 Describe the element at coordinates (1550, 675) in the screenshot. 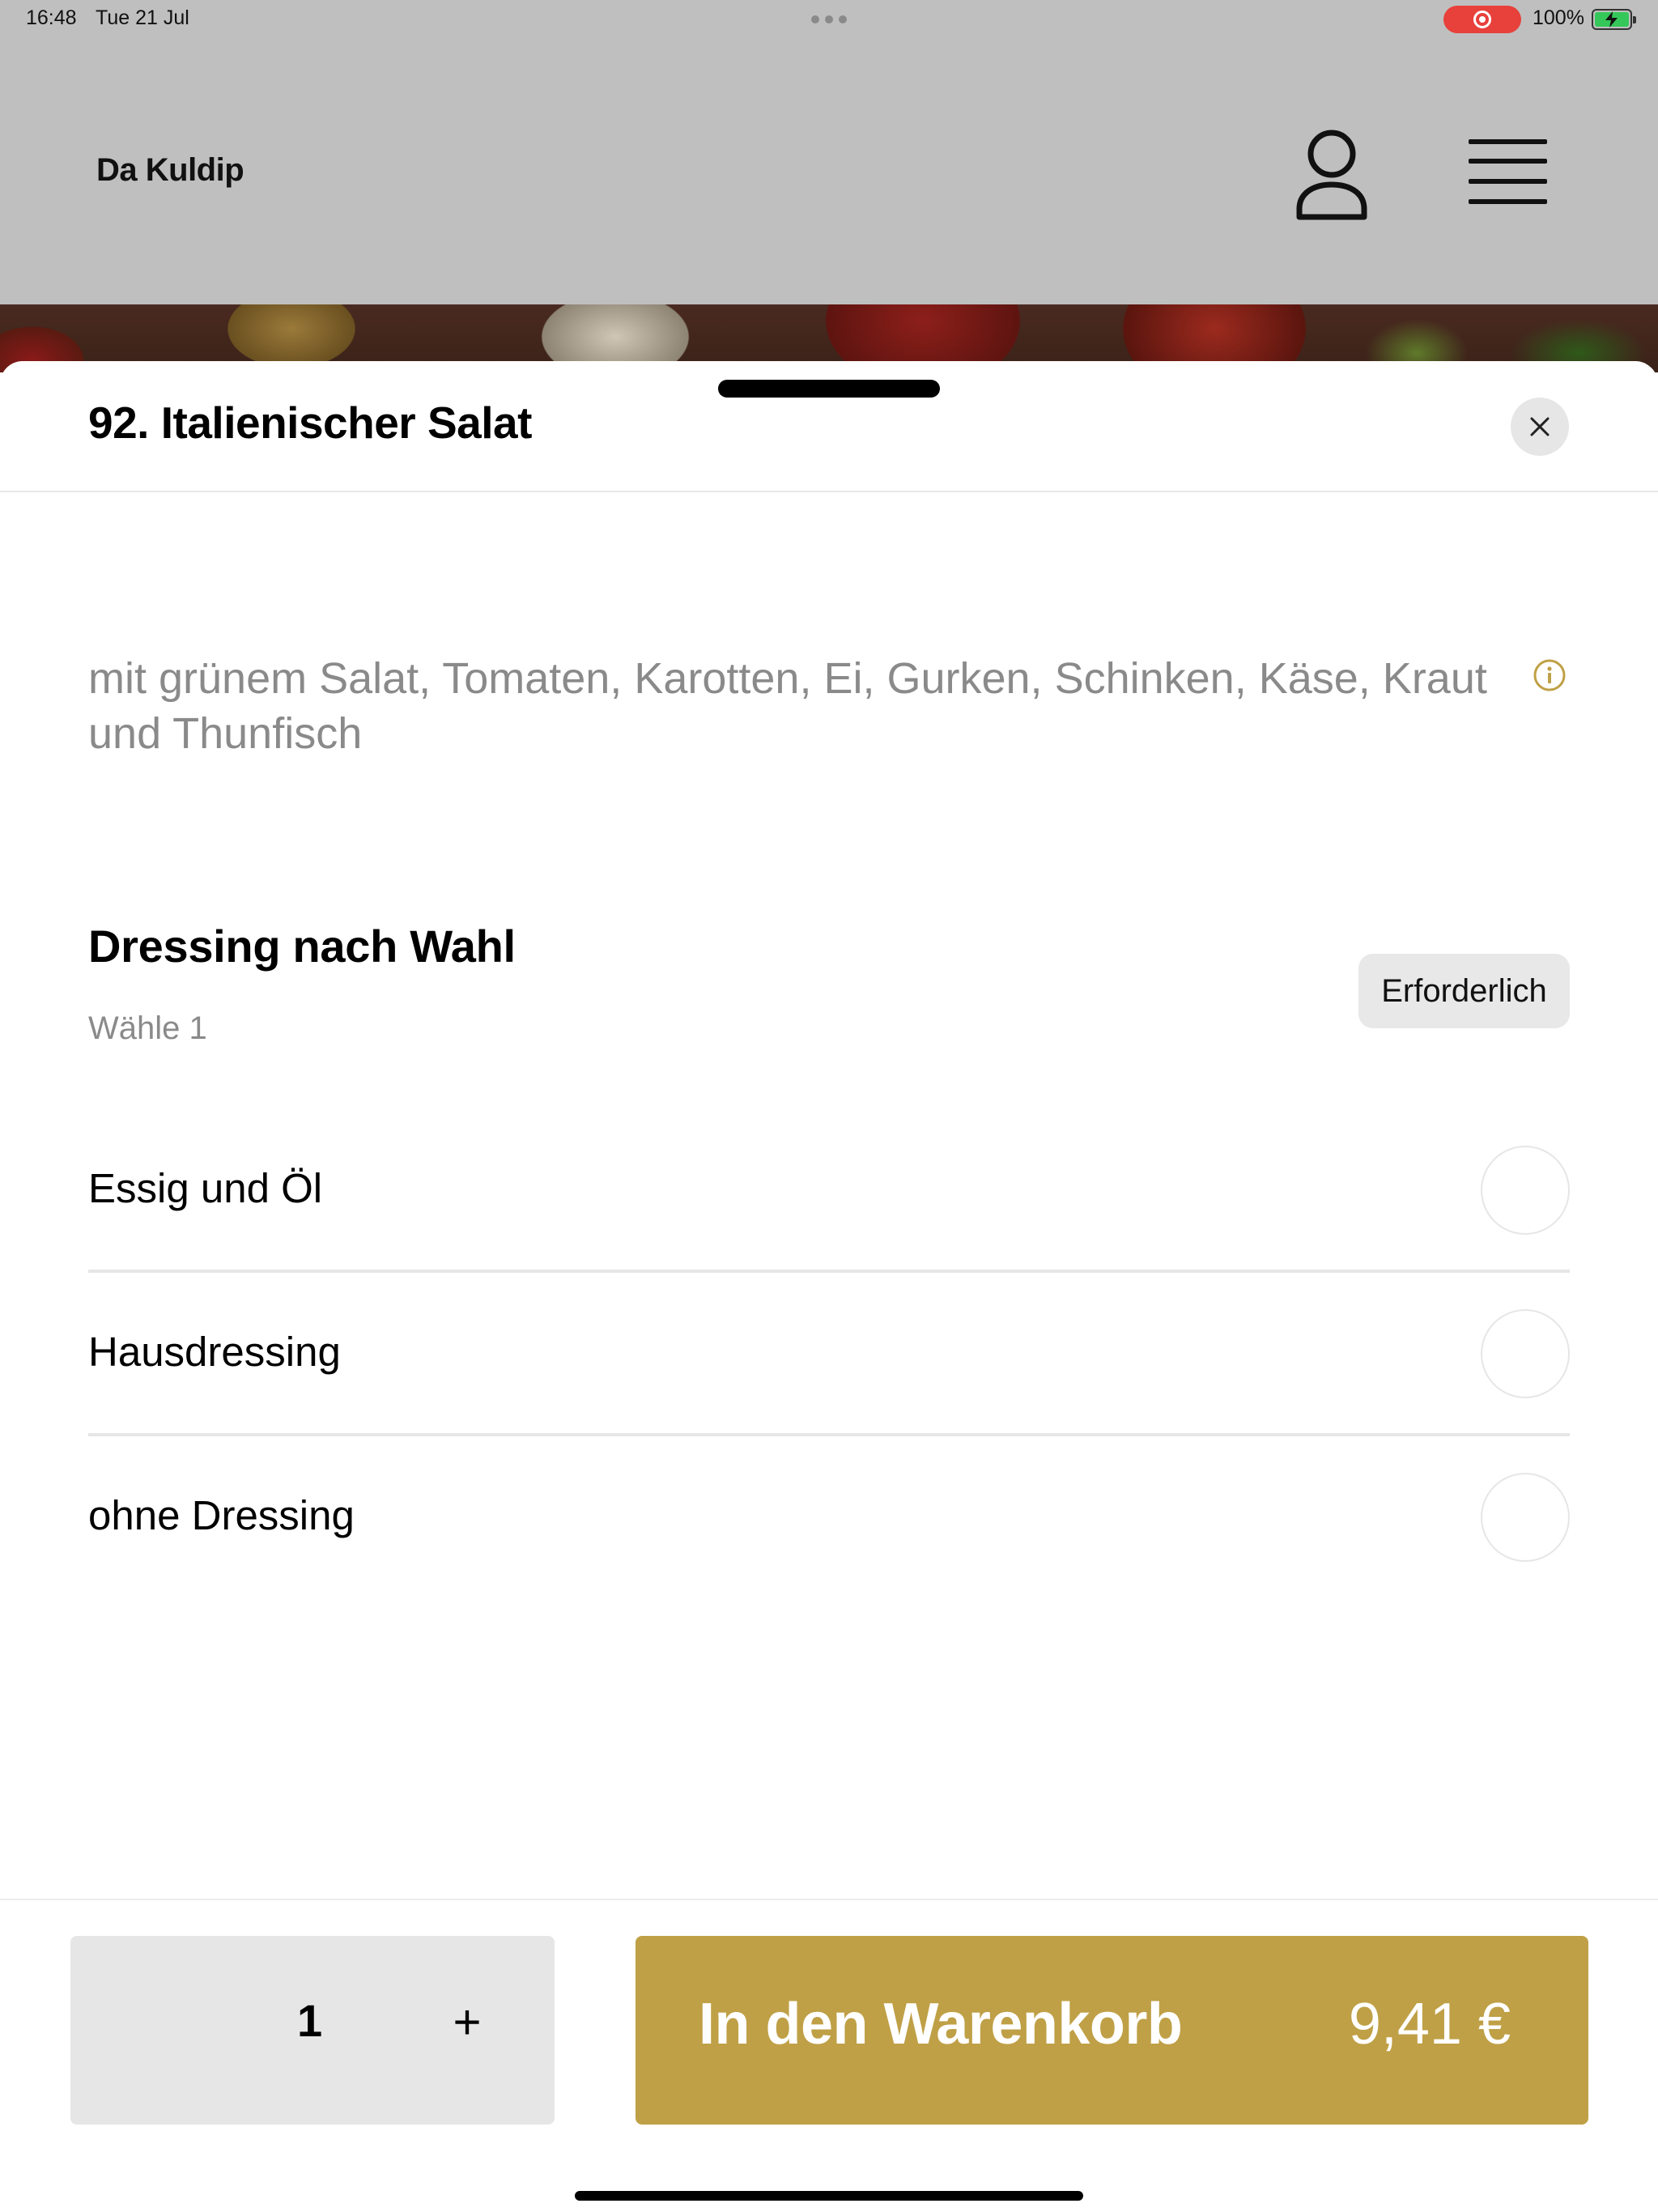

I see `info-circle-icon` at that location.